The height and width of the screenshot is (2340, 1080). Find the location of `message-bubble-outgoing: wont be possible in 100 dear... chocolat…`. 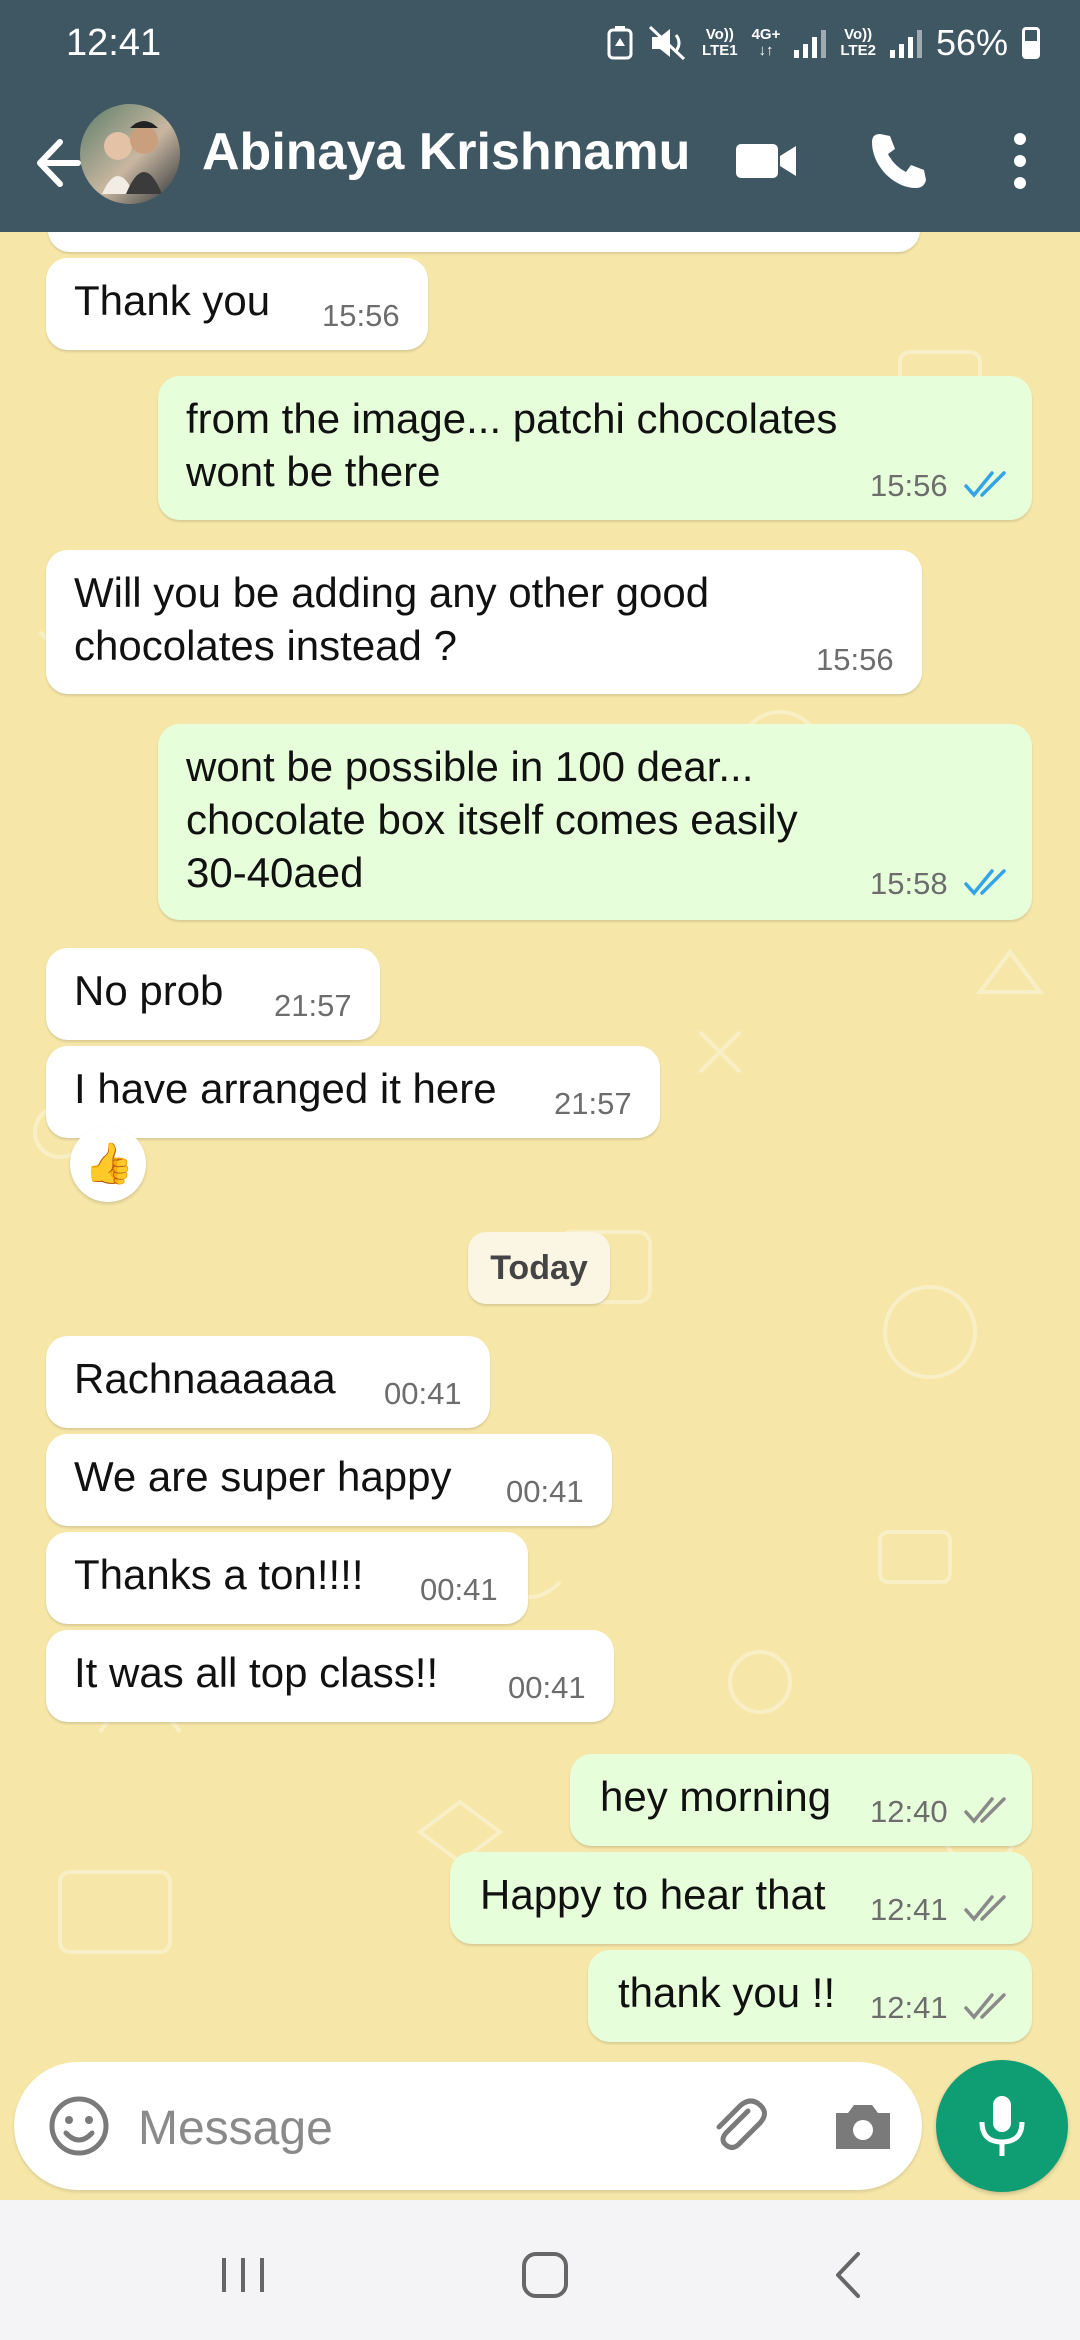

message-bubble-outgoing: wont be possible in 100 dear... chocolat… is located at coordinates (595, 822).